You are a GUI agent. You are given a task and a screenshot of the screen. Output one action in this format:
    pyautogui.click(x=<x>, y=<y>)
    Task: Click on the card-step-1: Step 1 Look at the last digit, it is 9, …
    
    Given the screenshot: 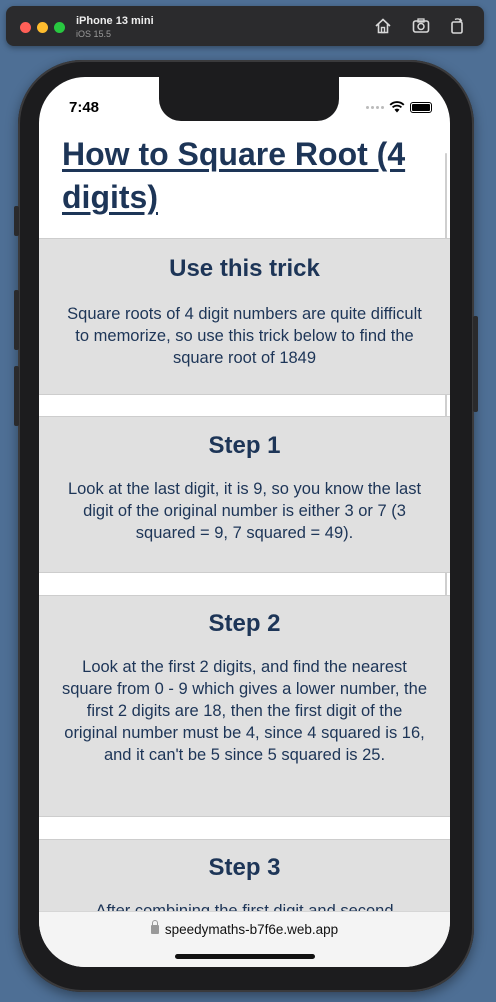 What is the action you would take?
    pyautogui.click(x=244, y=494)
    